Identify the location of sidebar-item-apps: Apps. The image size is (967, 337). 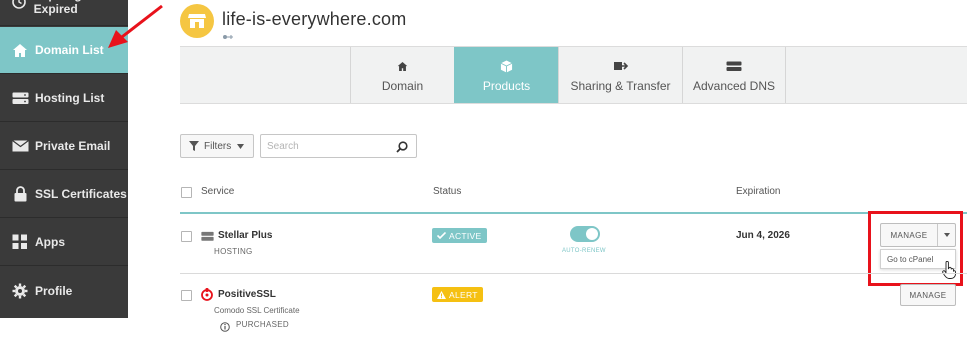
(64, 242).